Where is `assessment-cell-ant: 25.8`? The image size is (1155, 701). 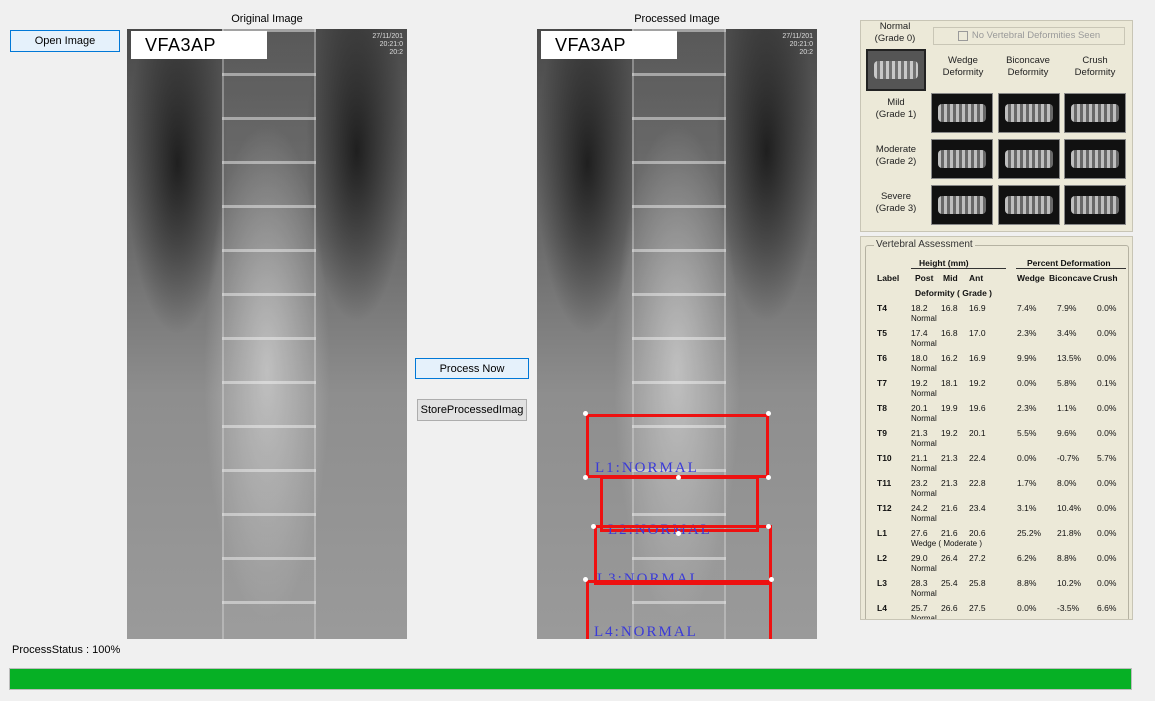 assessment-cell-ant: 25.8 is located at coordinates (977, 583).